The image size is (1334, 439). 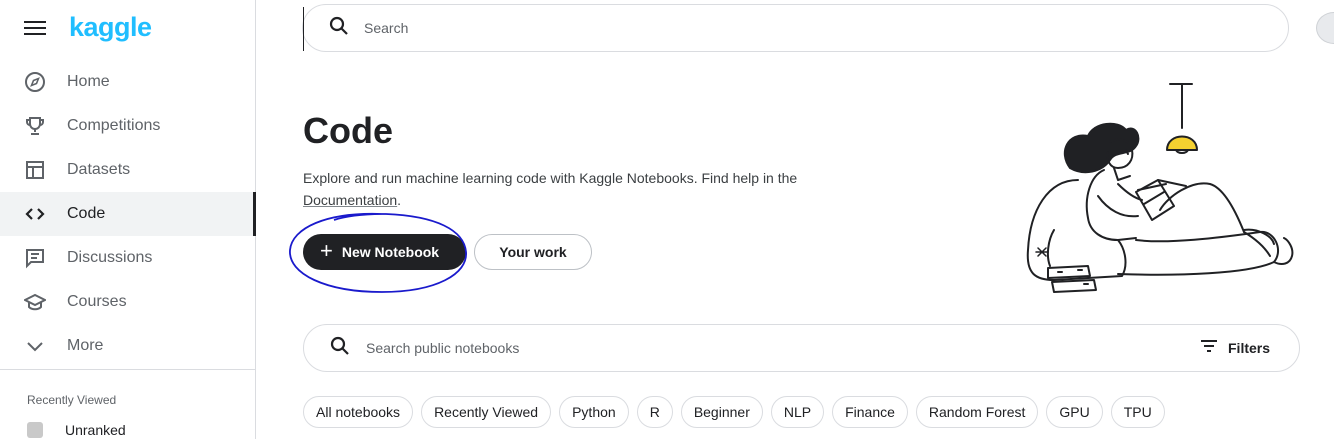 I want to click on new-notebook-button: + New Notebook, so click(x=384, y=252).